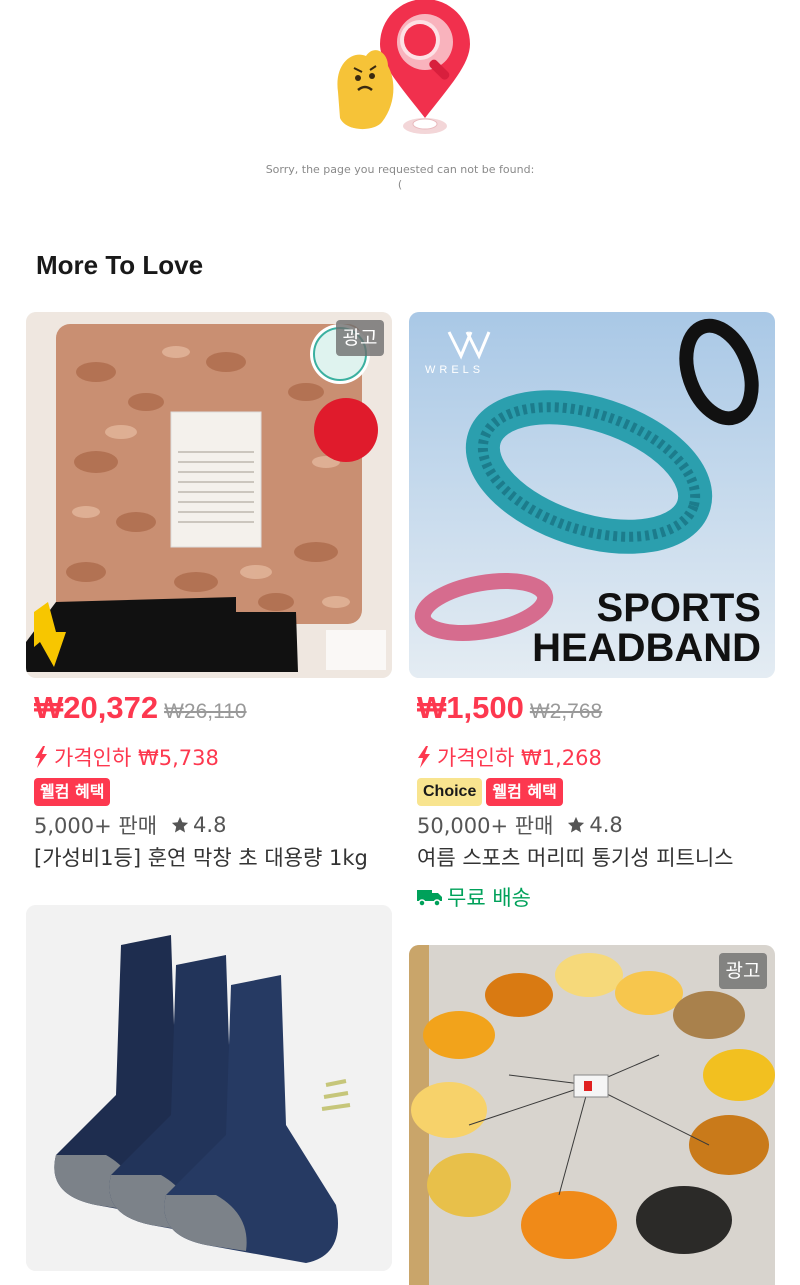  Describe the element at coordinates (205, 711) in the screenshot. I see `original-price: ₩26,110` at that location.